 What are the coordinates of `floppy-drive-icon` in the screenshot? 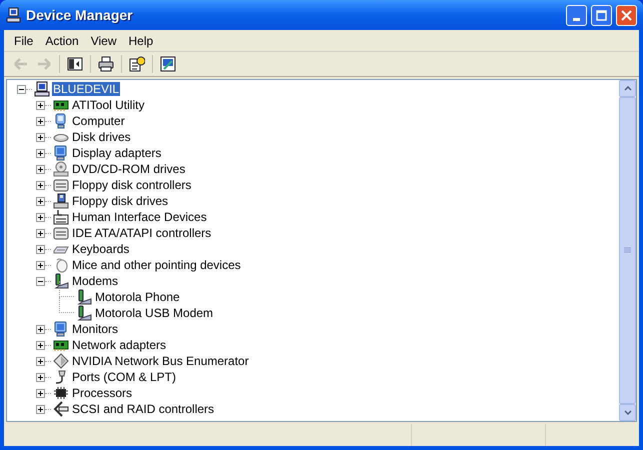 It's located at (61, 201).